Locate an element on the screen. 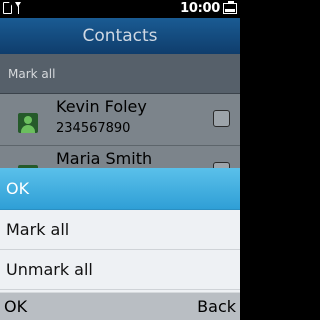 The width and height of the screenshot is (320, 320). menu-item-unmark-all: Unmark all is located at coordinates (120, 270).